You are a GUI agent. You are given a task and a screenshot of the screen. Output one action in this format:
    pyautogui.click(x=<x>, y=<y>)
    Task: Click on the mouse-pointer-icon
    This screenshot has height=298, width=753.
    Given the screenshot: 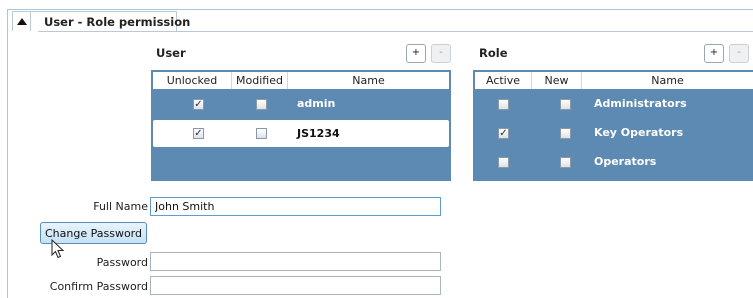 What is the action you would take?
    pyautogui.click(x=58, y=249)
    